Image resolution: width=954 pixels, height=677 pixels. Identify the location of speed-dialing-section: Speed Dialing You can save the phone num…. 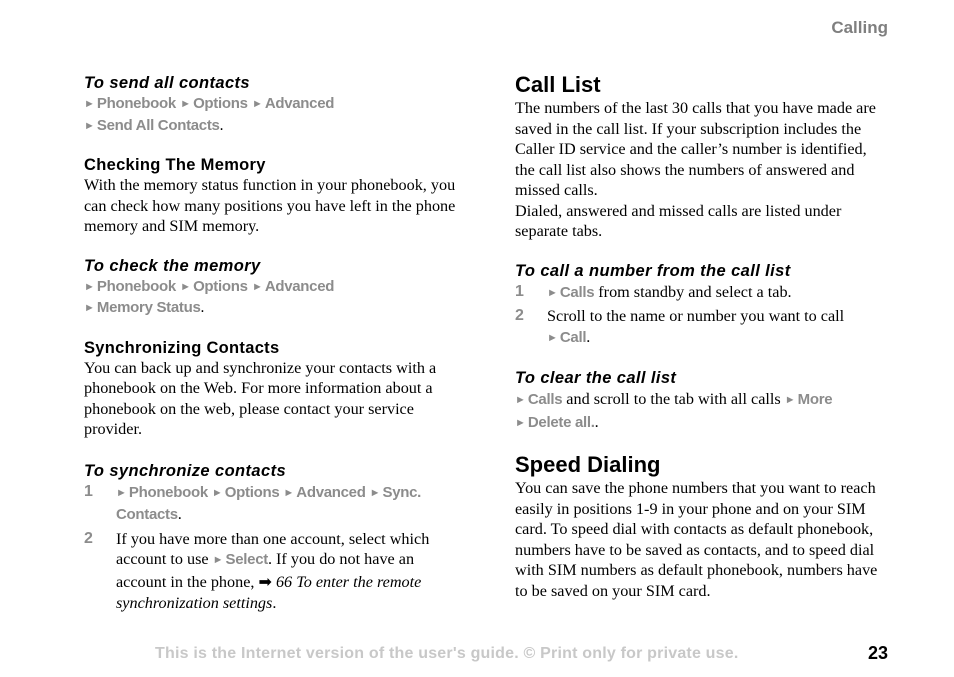
(701, 526).